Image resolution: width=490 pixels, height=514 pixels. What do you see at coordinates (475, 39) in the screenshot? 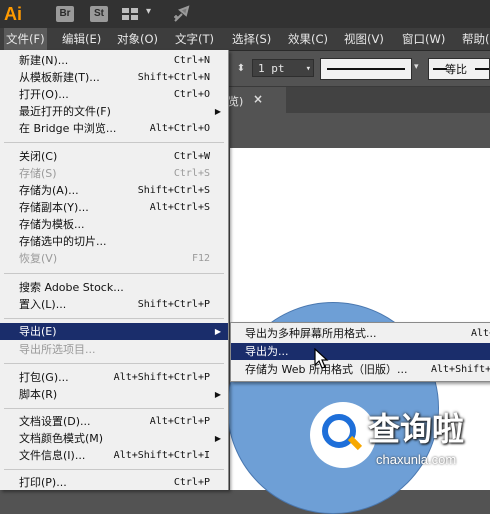
I see `menu-help: 帮助(H)` at bounding box center [475, 39].